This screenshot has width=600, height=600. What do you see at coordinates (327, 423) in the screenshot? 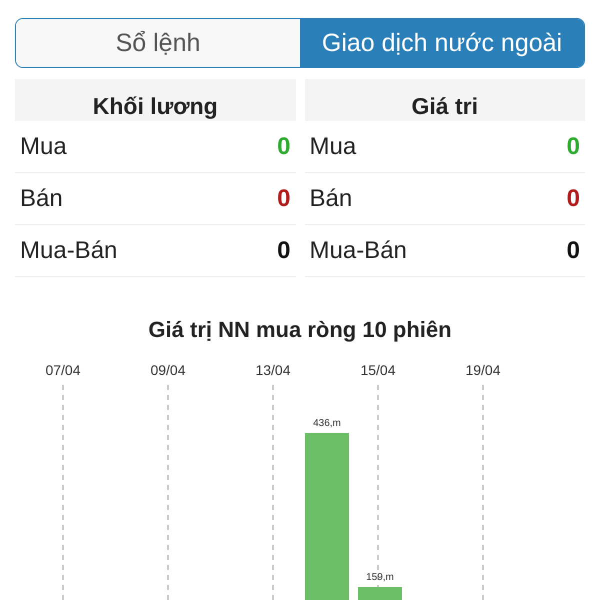
I see `bar-value-label: 436,m` at bounding box center [327, 423].